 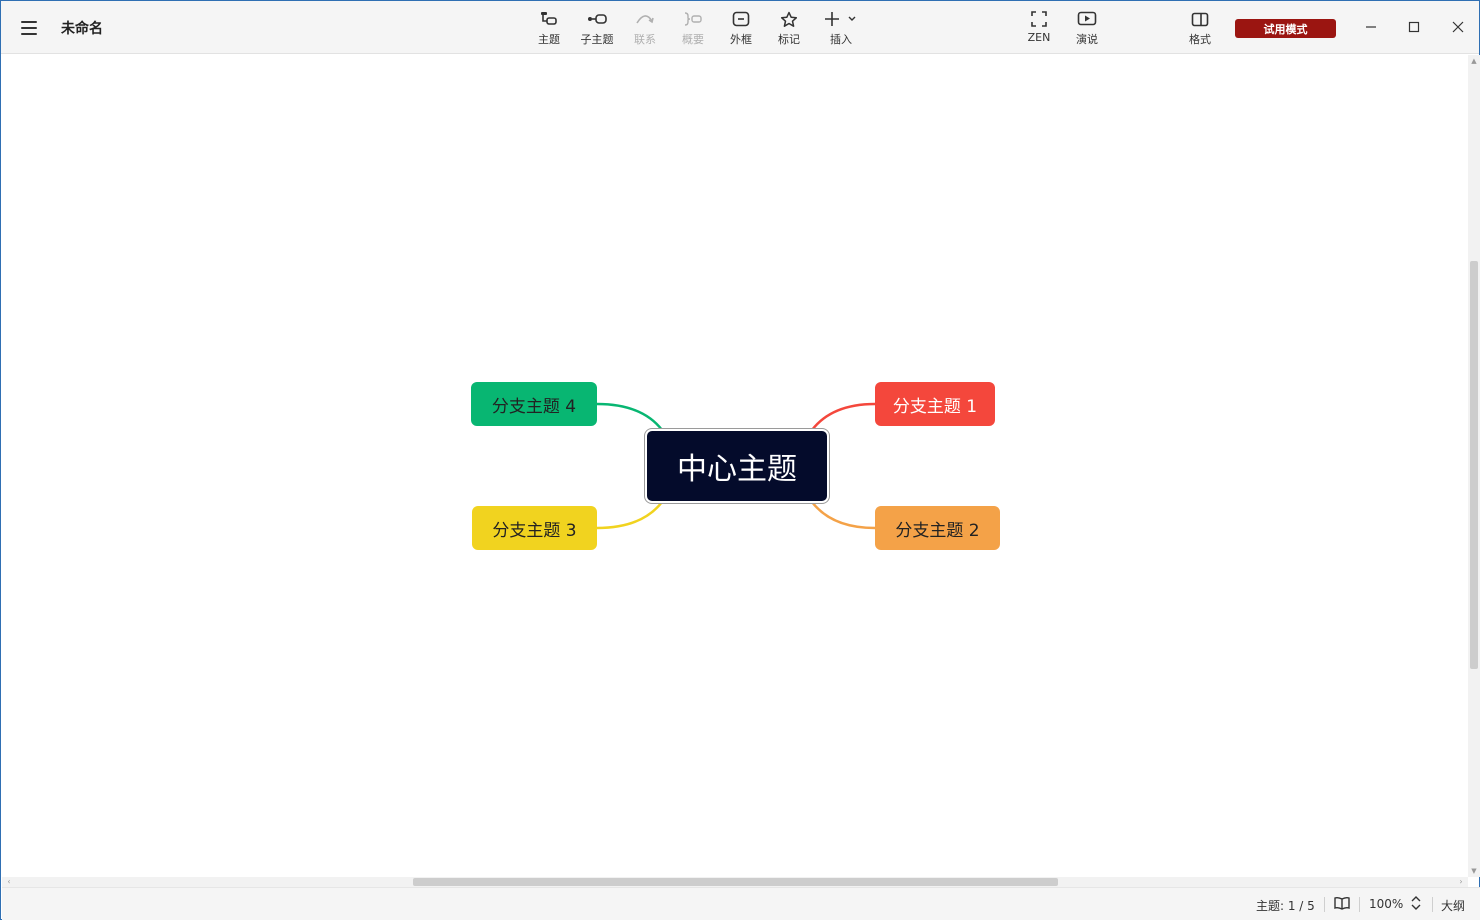 What do you see at coordinates (597, 19) in the screenshot?
I see `subtopic-icon` at bounding box center [597, 19].